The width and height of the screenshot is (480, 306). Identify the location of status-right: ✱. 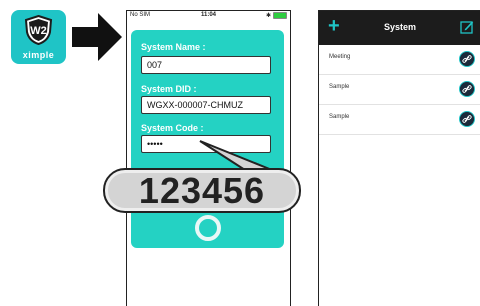
(276, 15).